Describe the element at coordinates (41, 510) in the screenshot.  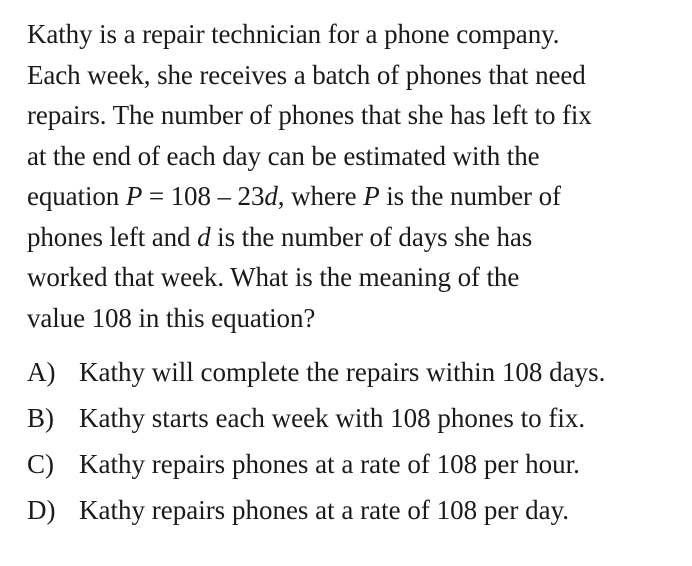
I see `choice-letter: D)` at that location.